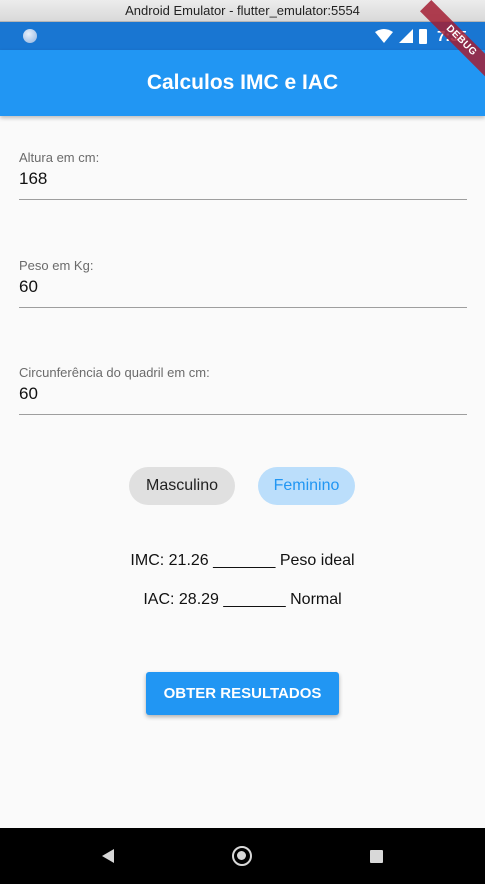 The height and width of the screenshot is (884, 485). I want to click on weight-field: Peso em Kg:, so click(243, 283).